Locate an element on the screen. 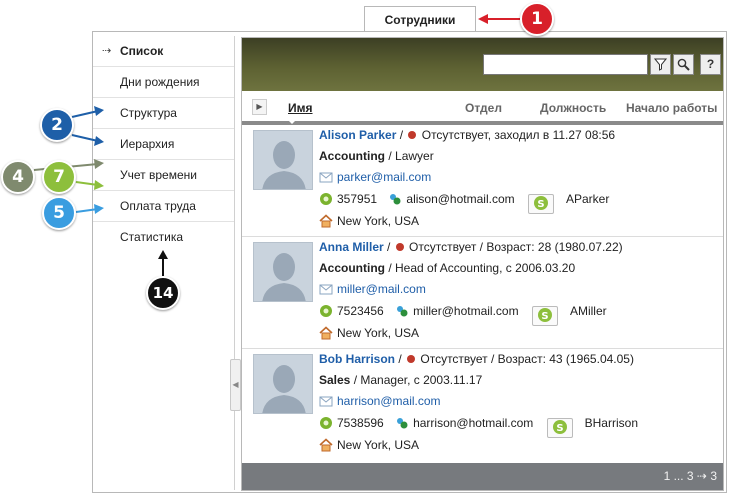 The image size is (729, 494). sidebar-item-time-tracking: Учет времени is located at coordinates (163, 175).